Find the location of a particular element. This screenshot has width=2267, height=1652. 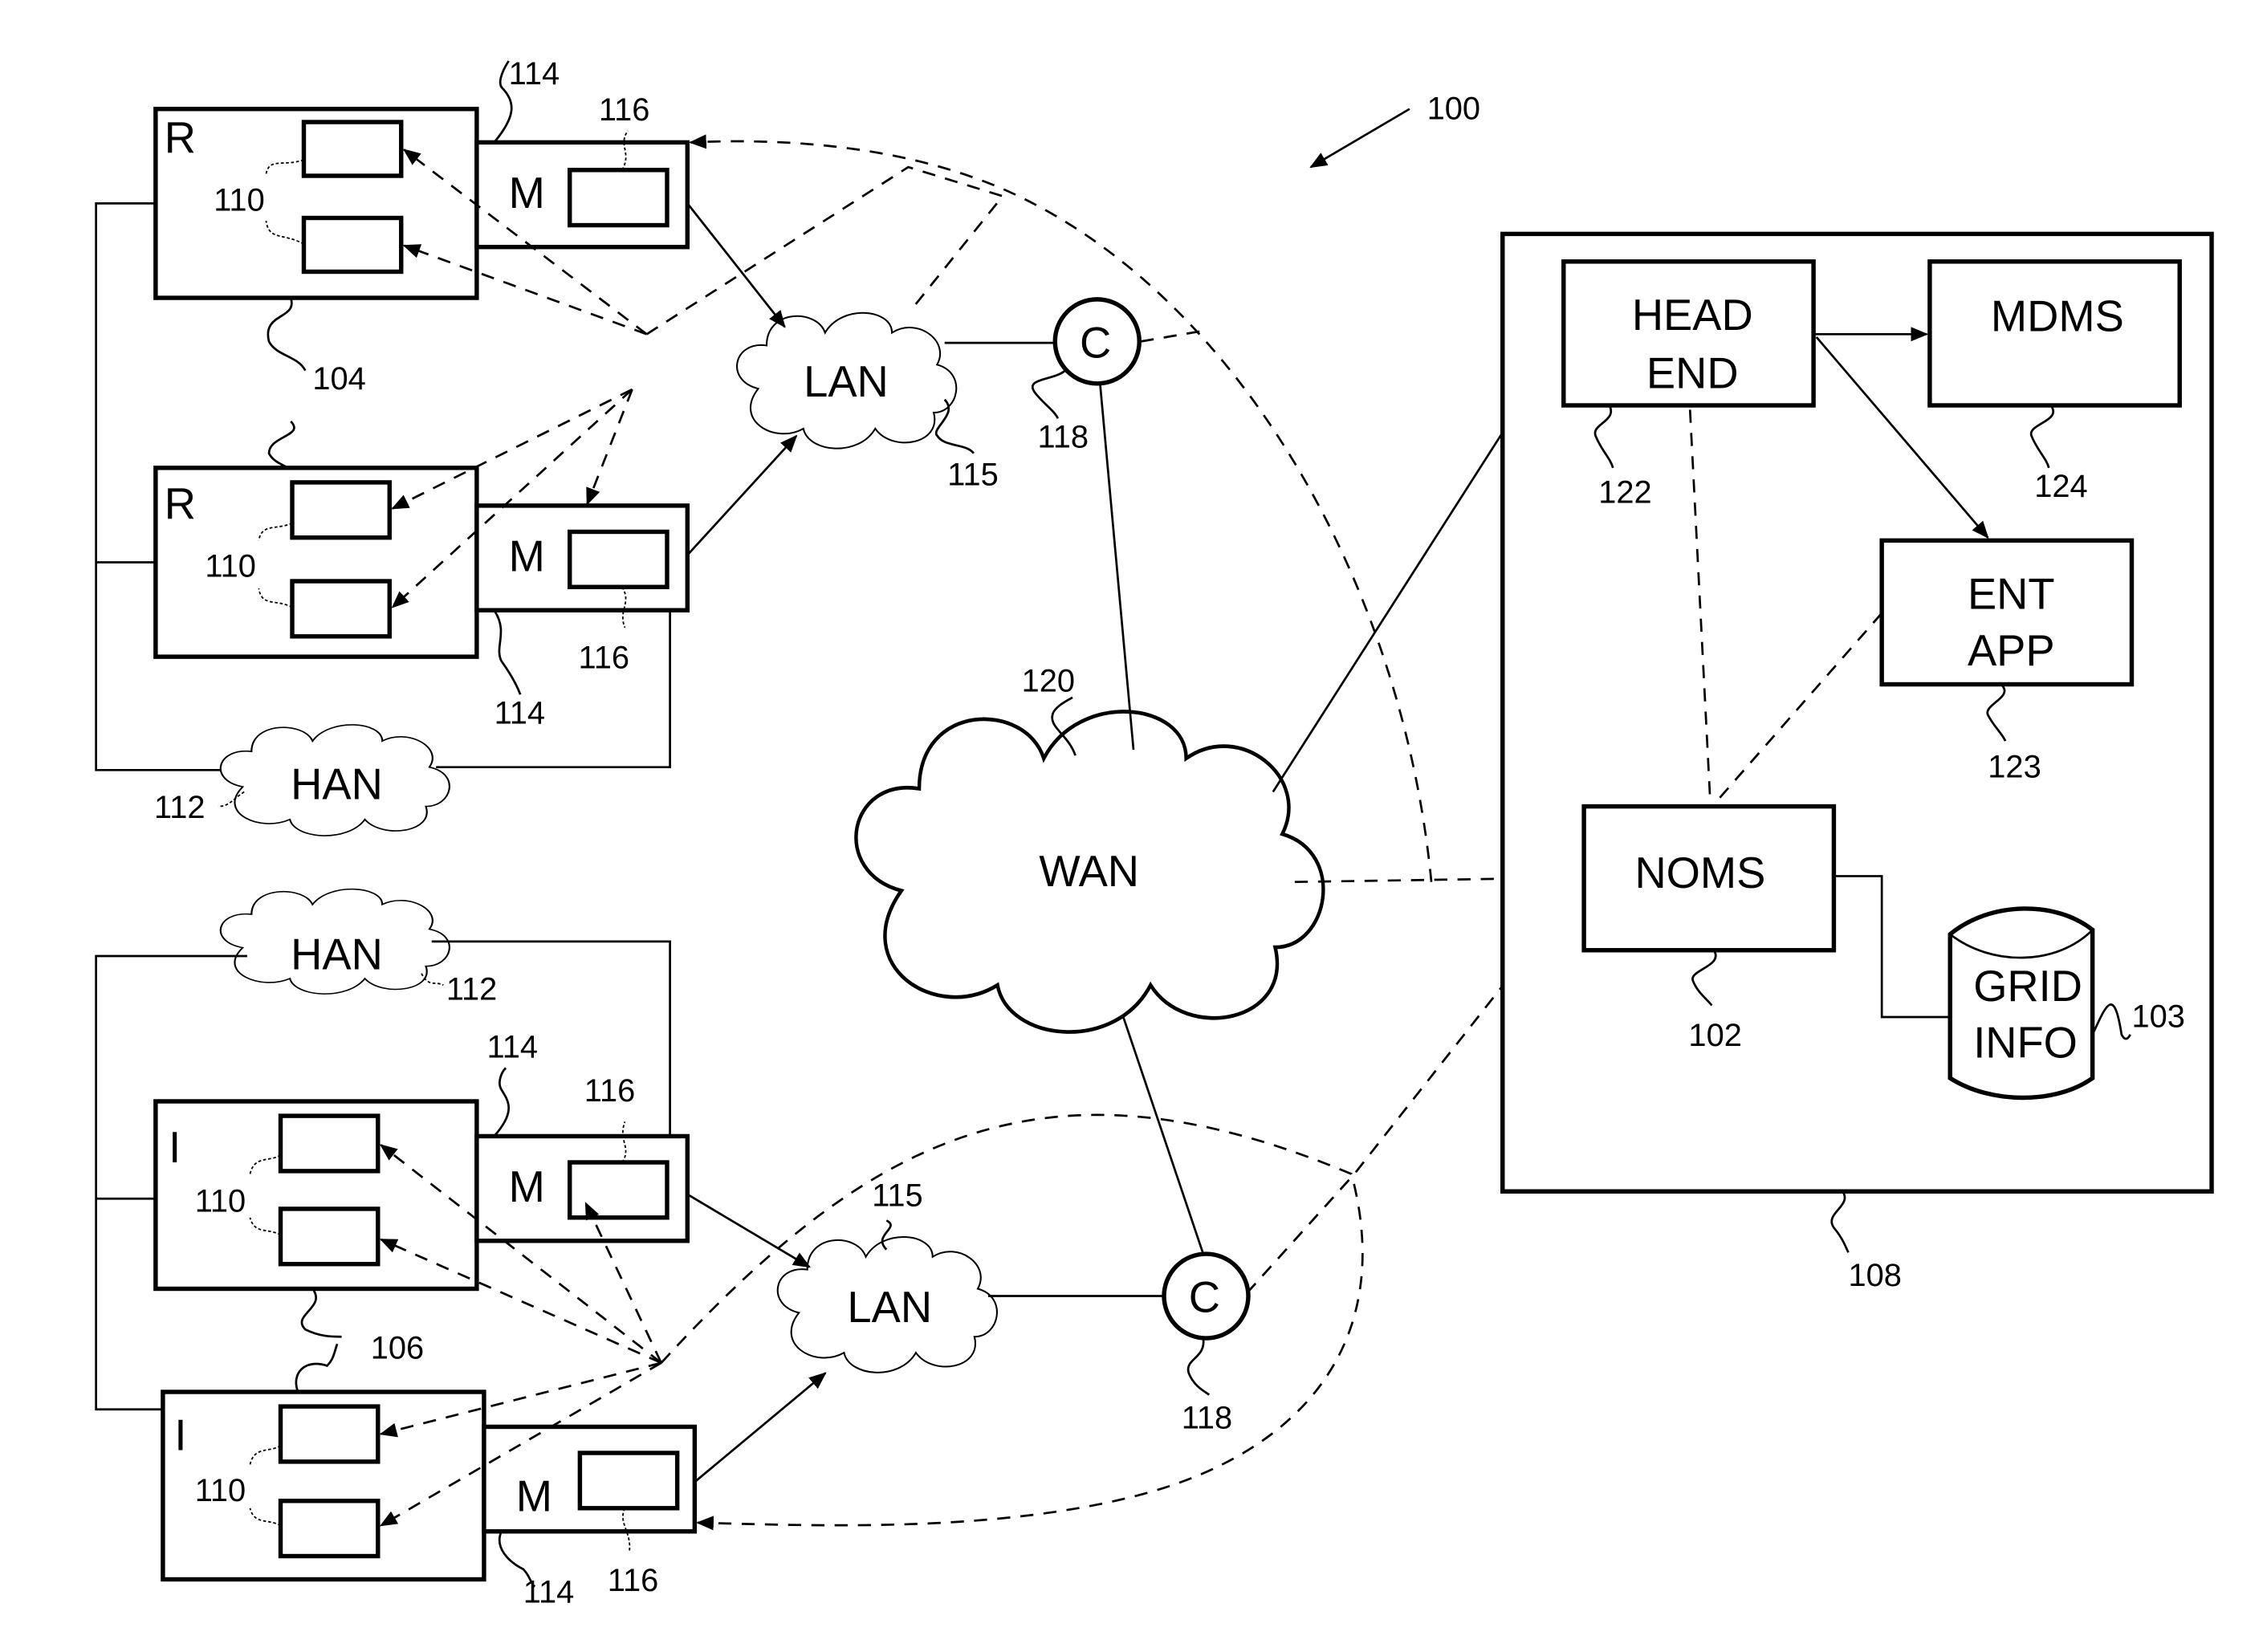

mdms-label: MDMS is located at coordinates (2057, 316).